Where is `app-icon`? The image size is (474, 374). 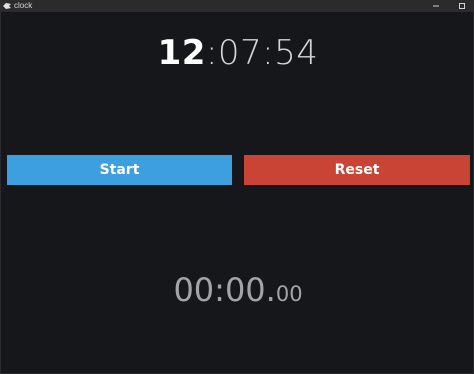
app-icon is located at coordinates (7, 6).